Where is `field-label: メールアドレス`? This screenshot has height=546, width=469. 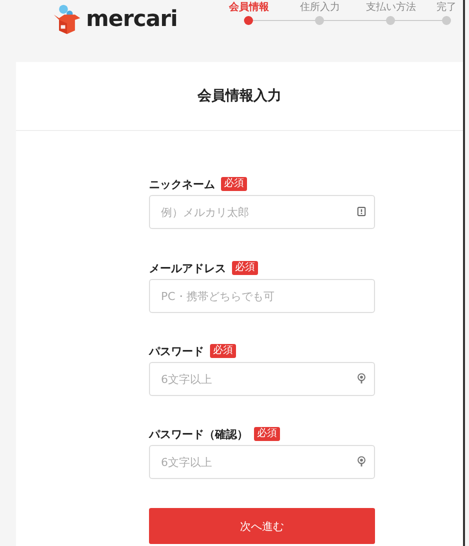
field-label: メールアドレス is located at coordinates (187, 268).